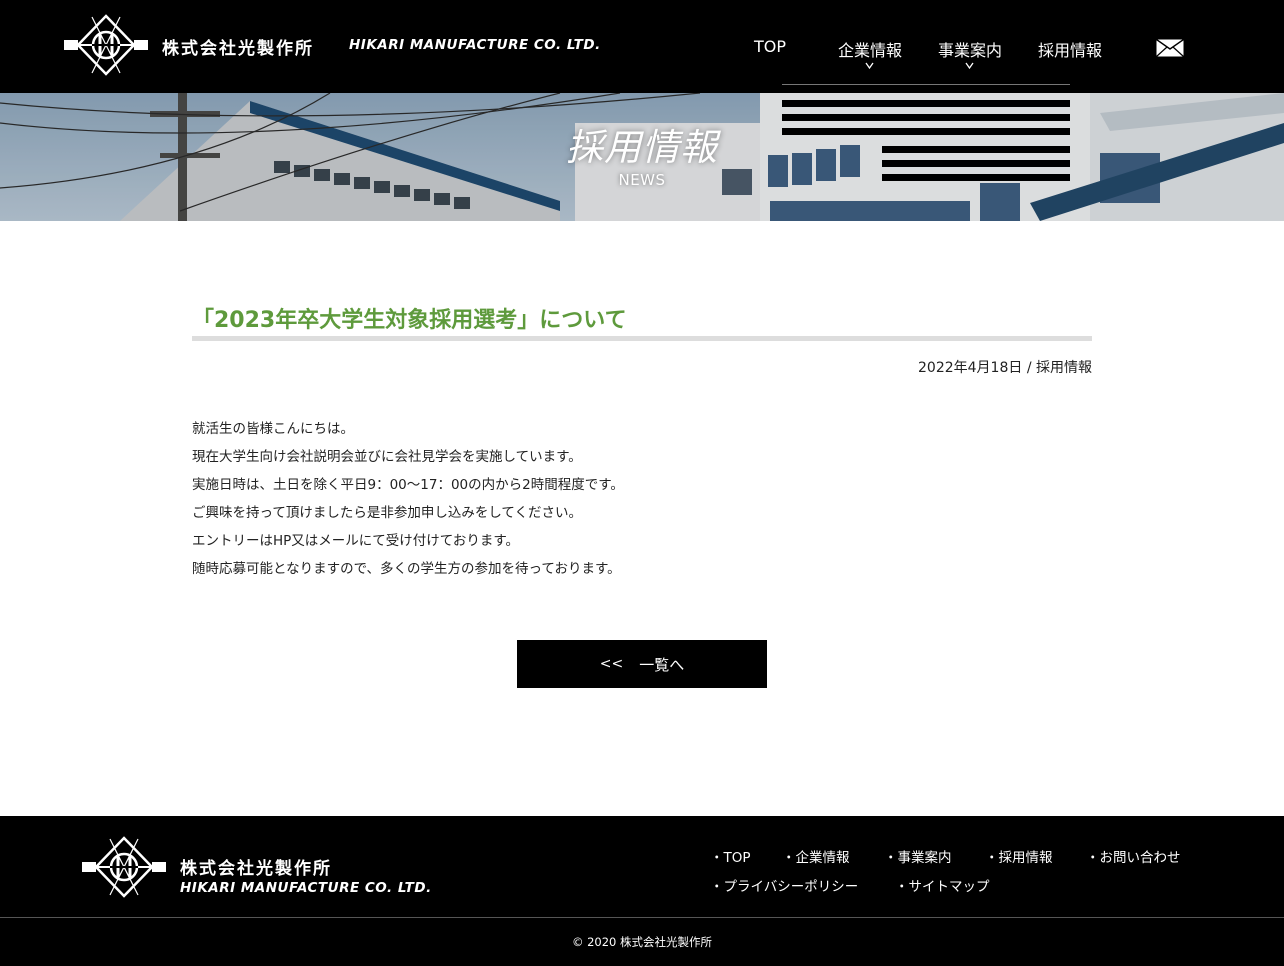 This screenshot has width=1284, height=966. I want to click on nav-recruit: 採用情報, so click(1070, 49).